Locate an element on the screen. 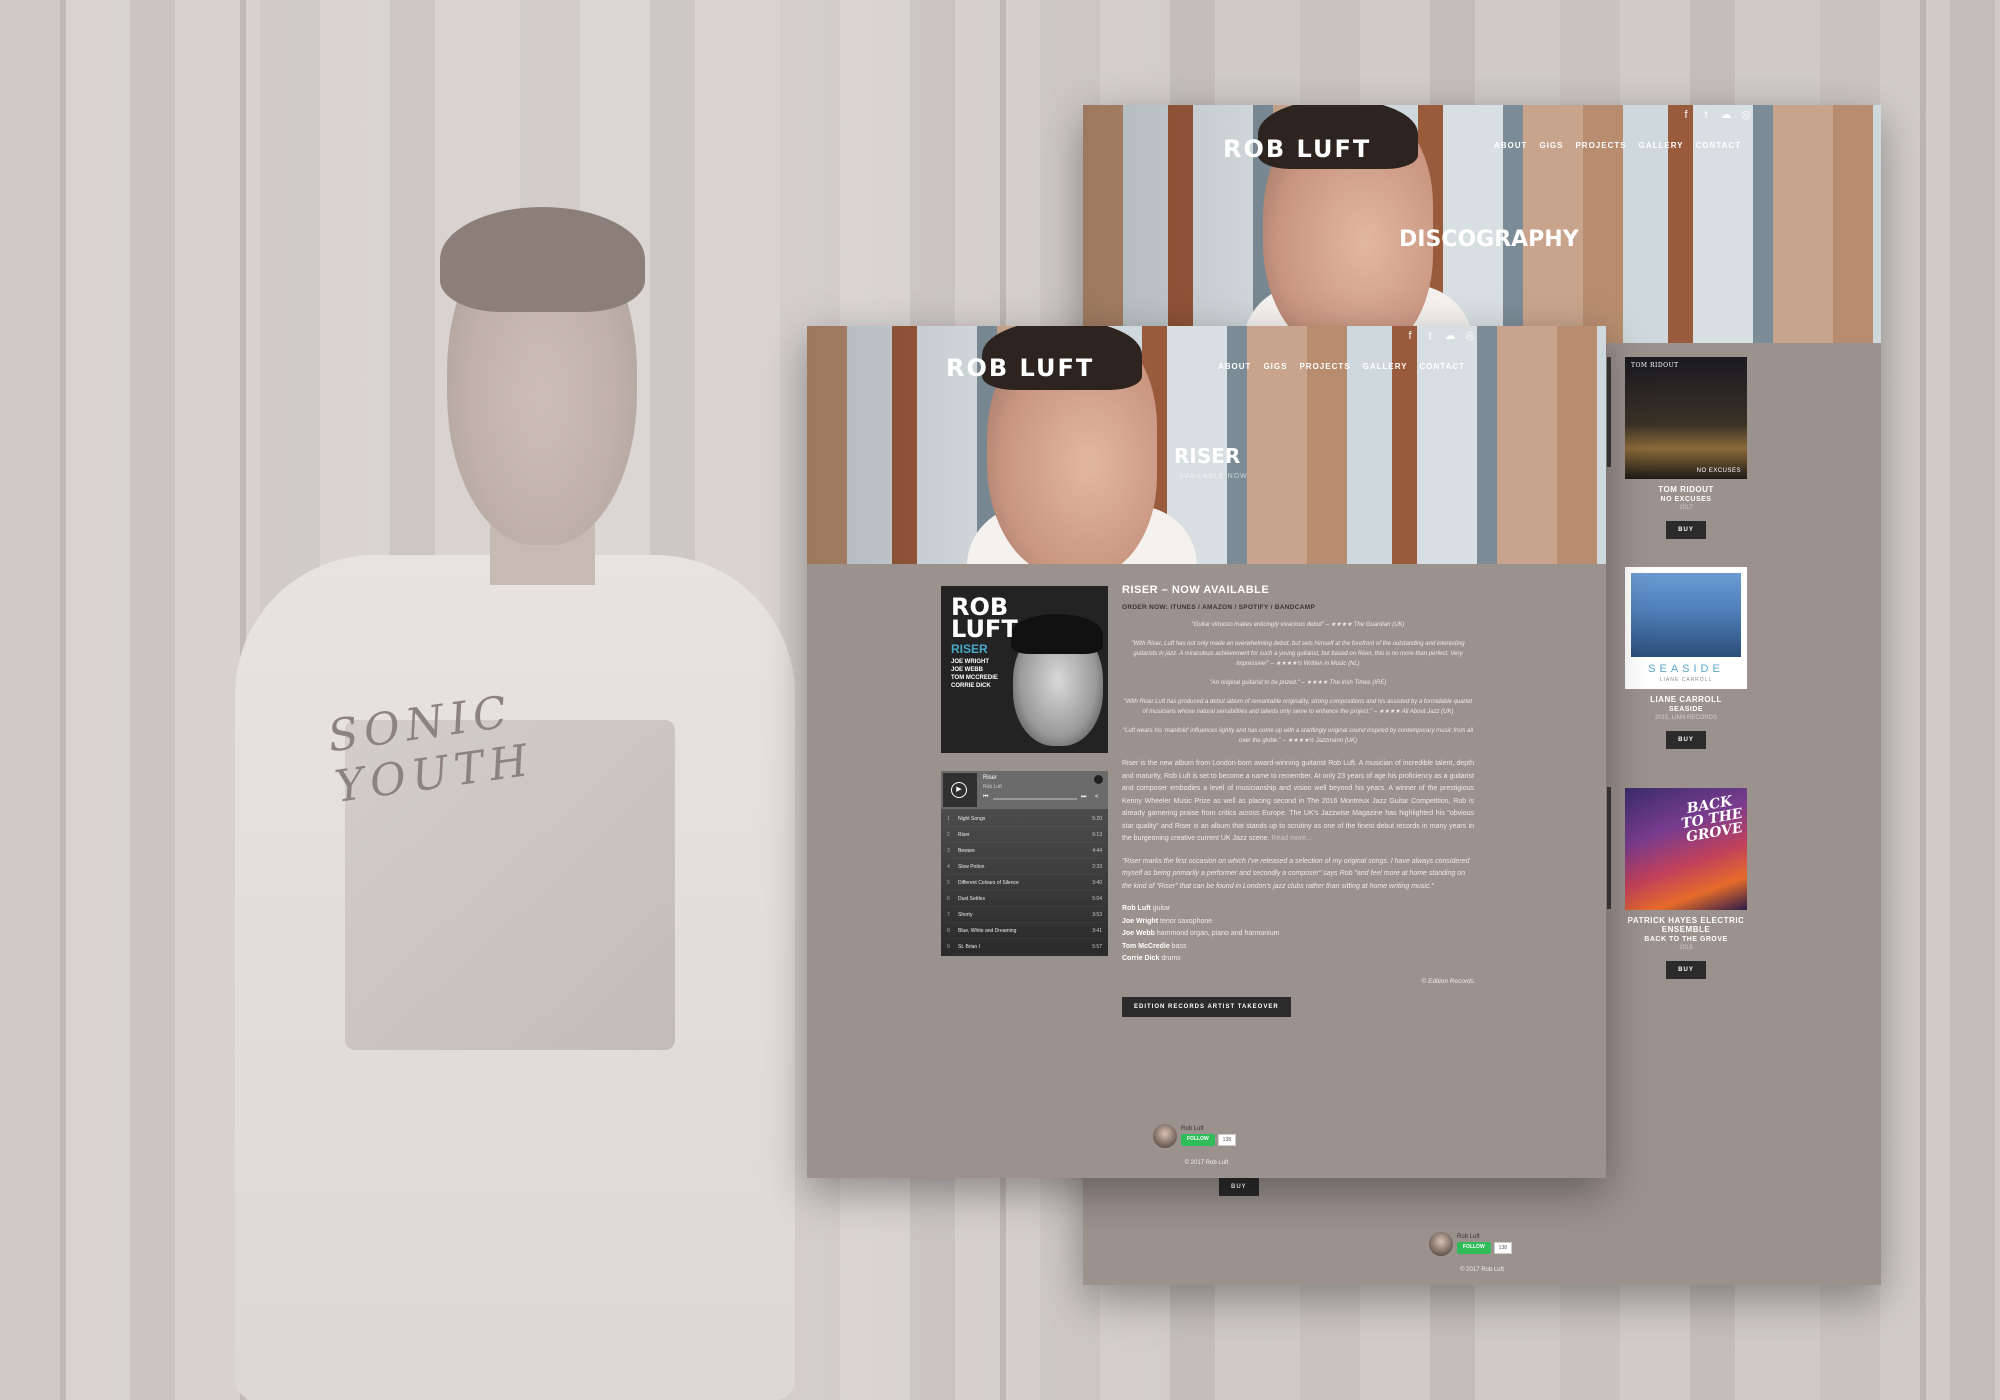 The image size is (2000, 1400). disc-artist: LIANE CARROLL is located at coordinates (1686, 699).